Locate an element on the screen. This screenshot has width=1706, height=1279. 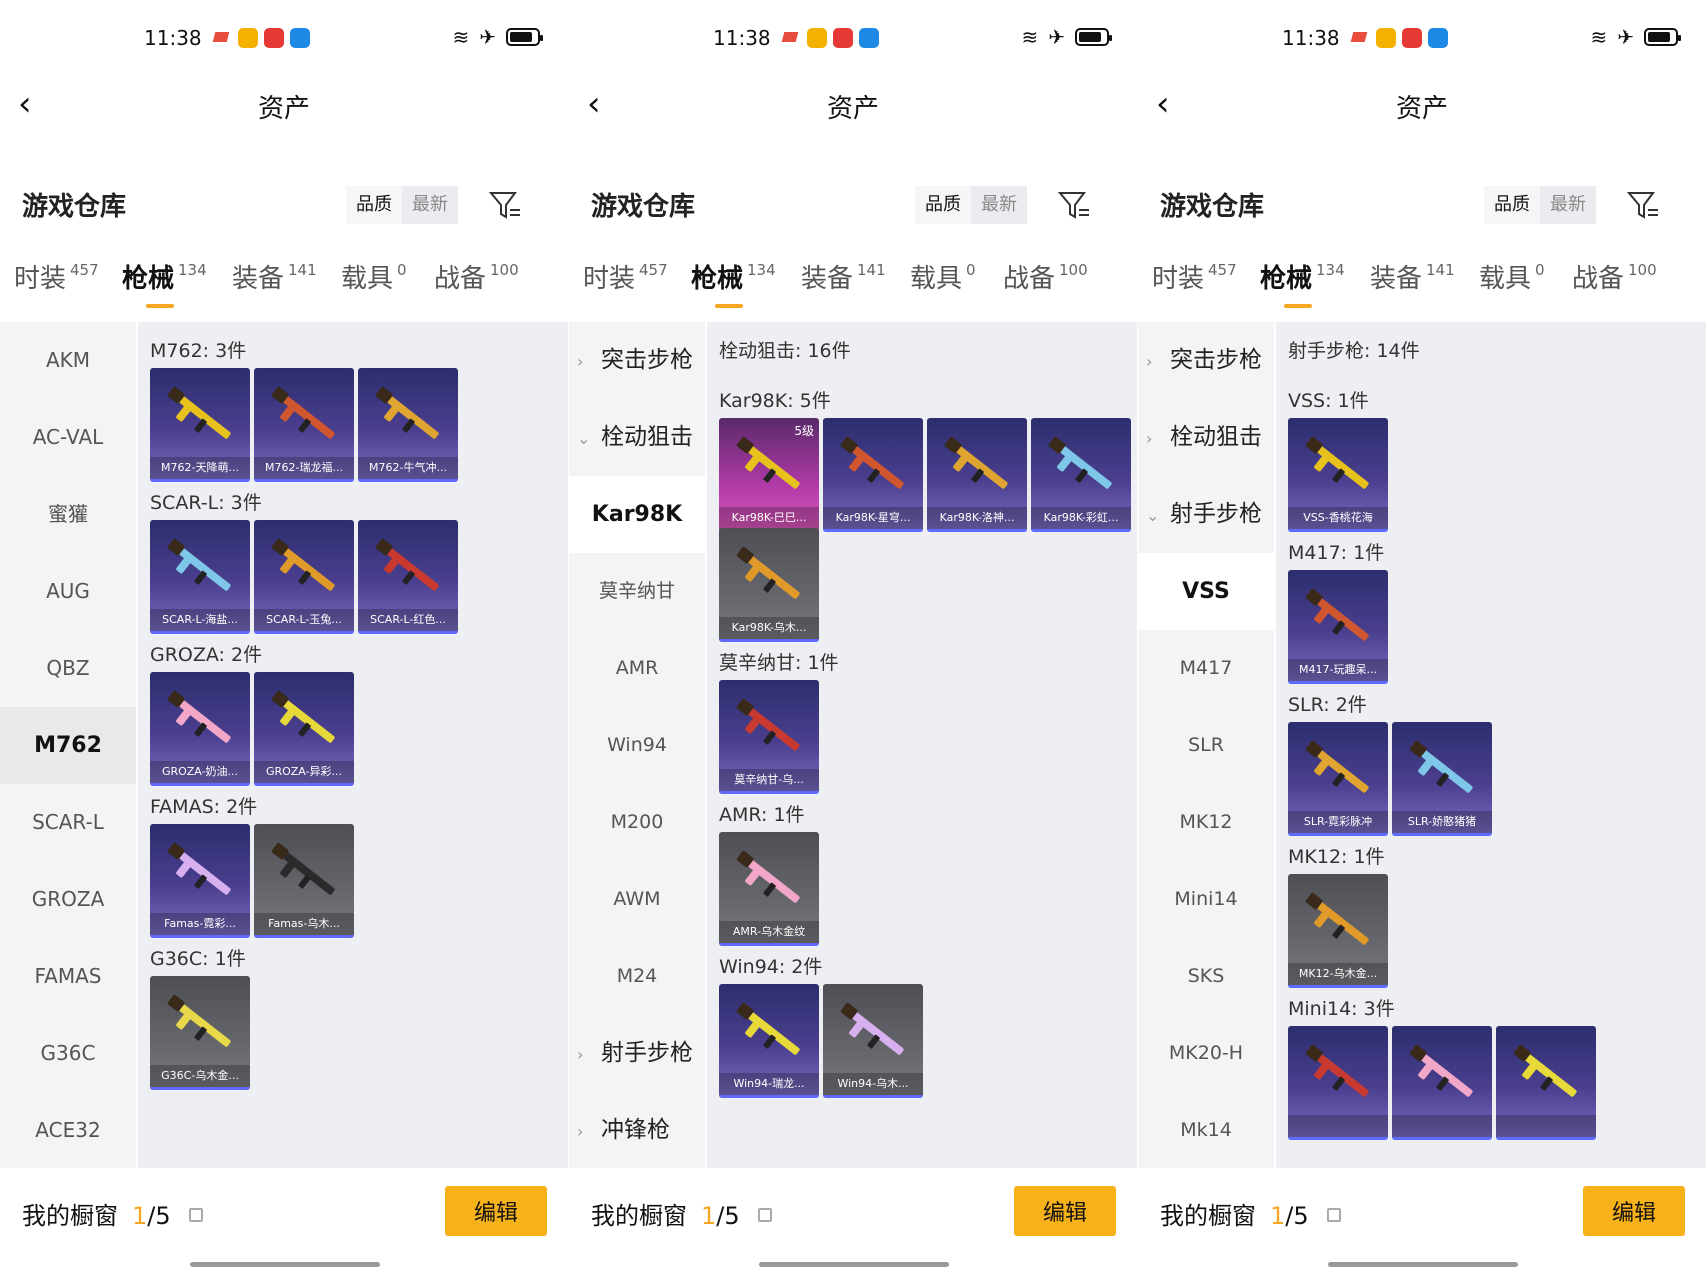
sidebar-category: › 射手步枪 is located at coordinates (637, 1053).